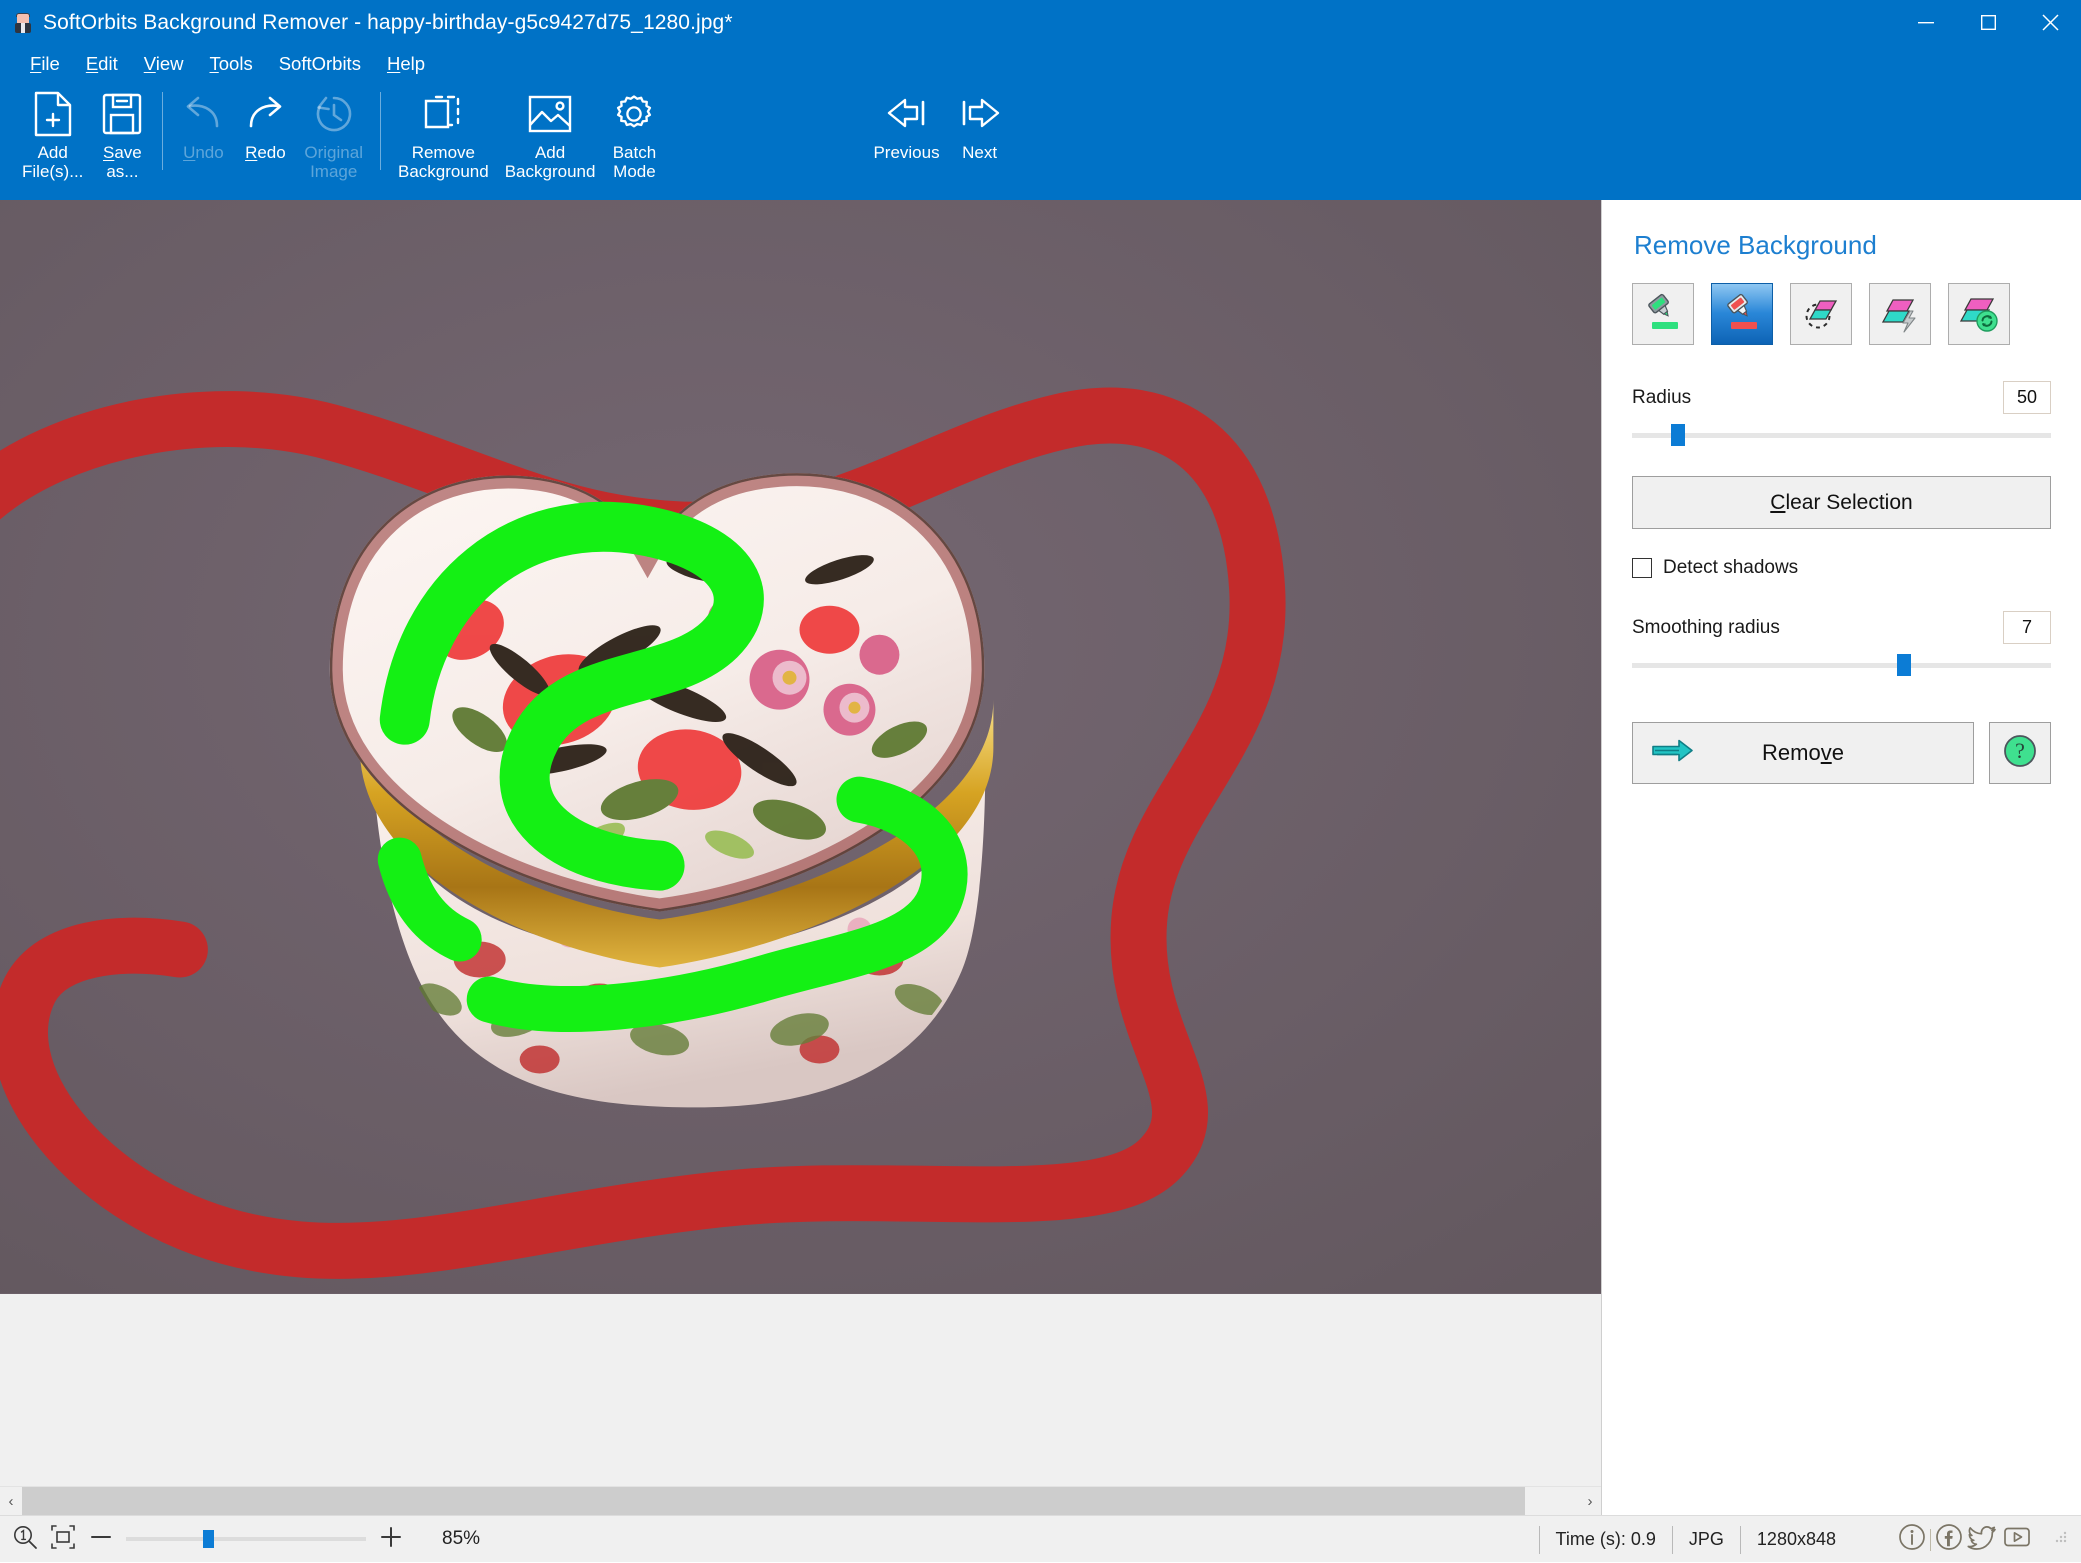 The width and height of the screenshot is (2081, 1563). I want to click on floppy-save-icon, so click(122, 114).